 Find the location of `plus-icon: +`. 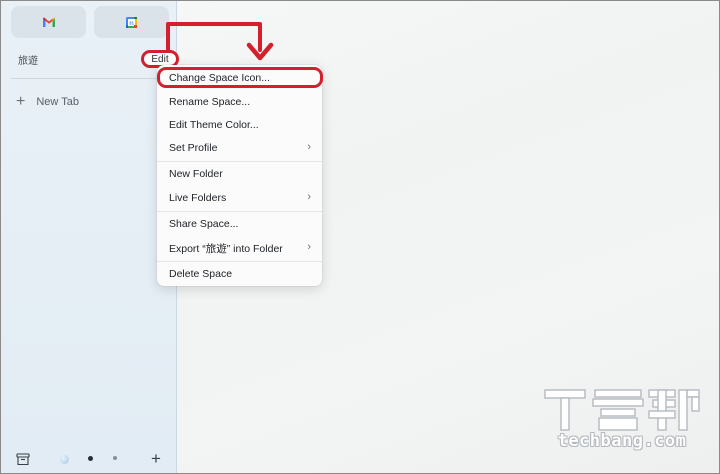

plus-icon: + is located at coordinates (21, 101).